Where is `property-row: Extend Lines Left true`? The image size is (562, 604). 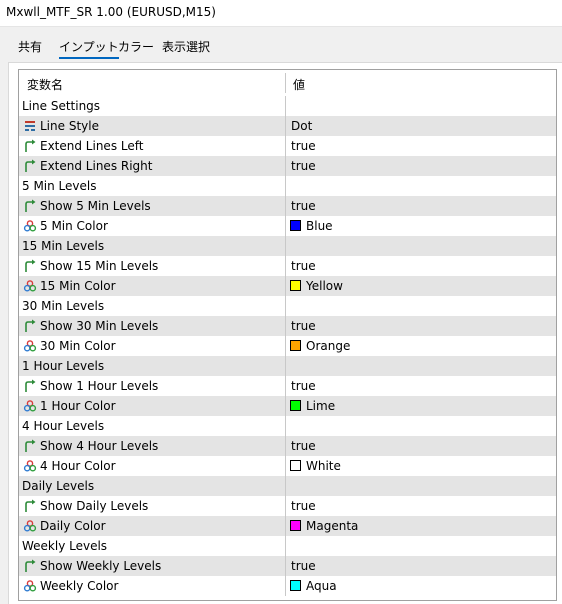 property-row: Extend Lines Left true is located at coordinates (287, 146).